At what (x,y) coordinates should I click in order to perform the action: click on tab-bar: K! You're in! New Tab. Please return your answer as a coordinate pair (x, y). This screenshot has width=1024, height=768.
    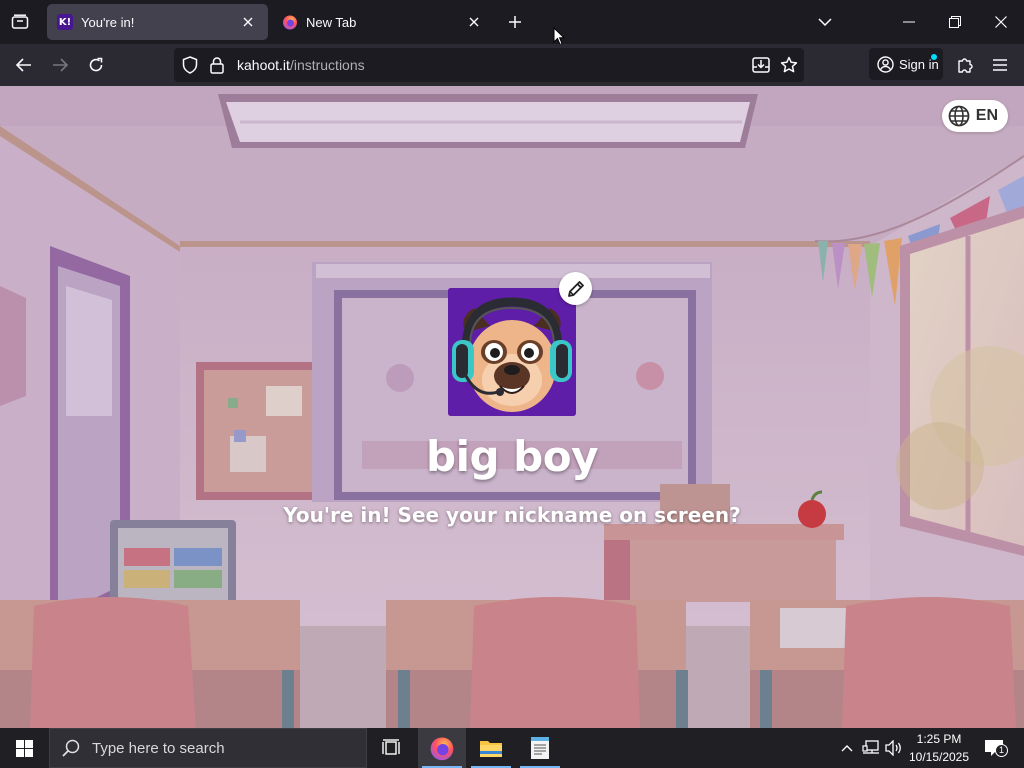
    Looking at the image, I should click on (512, 23).